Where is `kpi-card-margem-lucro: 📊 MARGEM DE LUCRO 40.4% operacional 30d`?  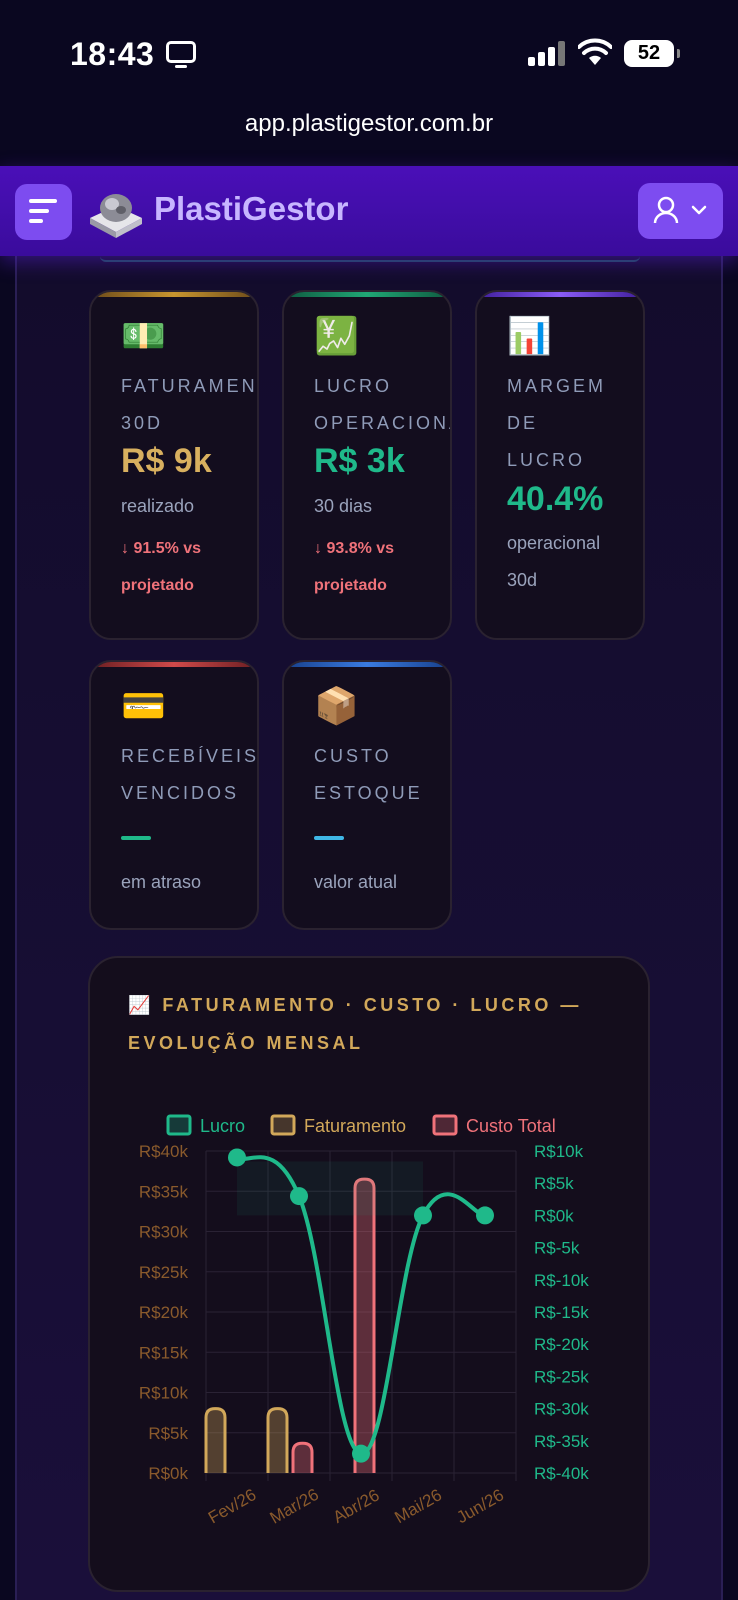
kpi-card-margem-lucro: 📊 MARGEM DE LUCRO 40.4% operacional 30d is located at coordinates (560, 465).